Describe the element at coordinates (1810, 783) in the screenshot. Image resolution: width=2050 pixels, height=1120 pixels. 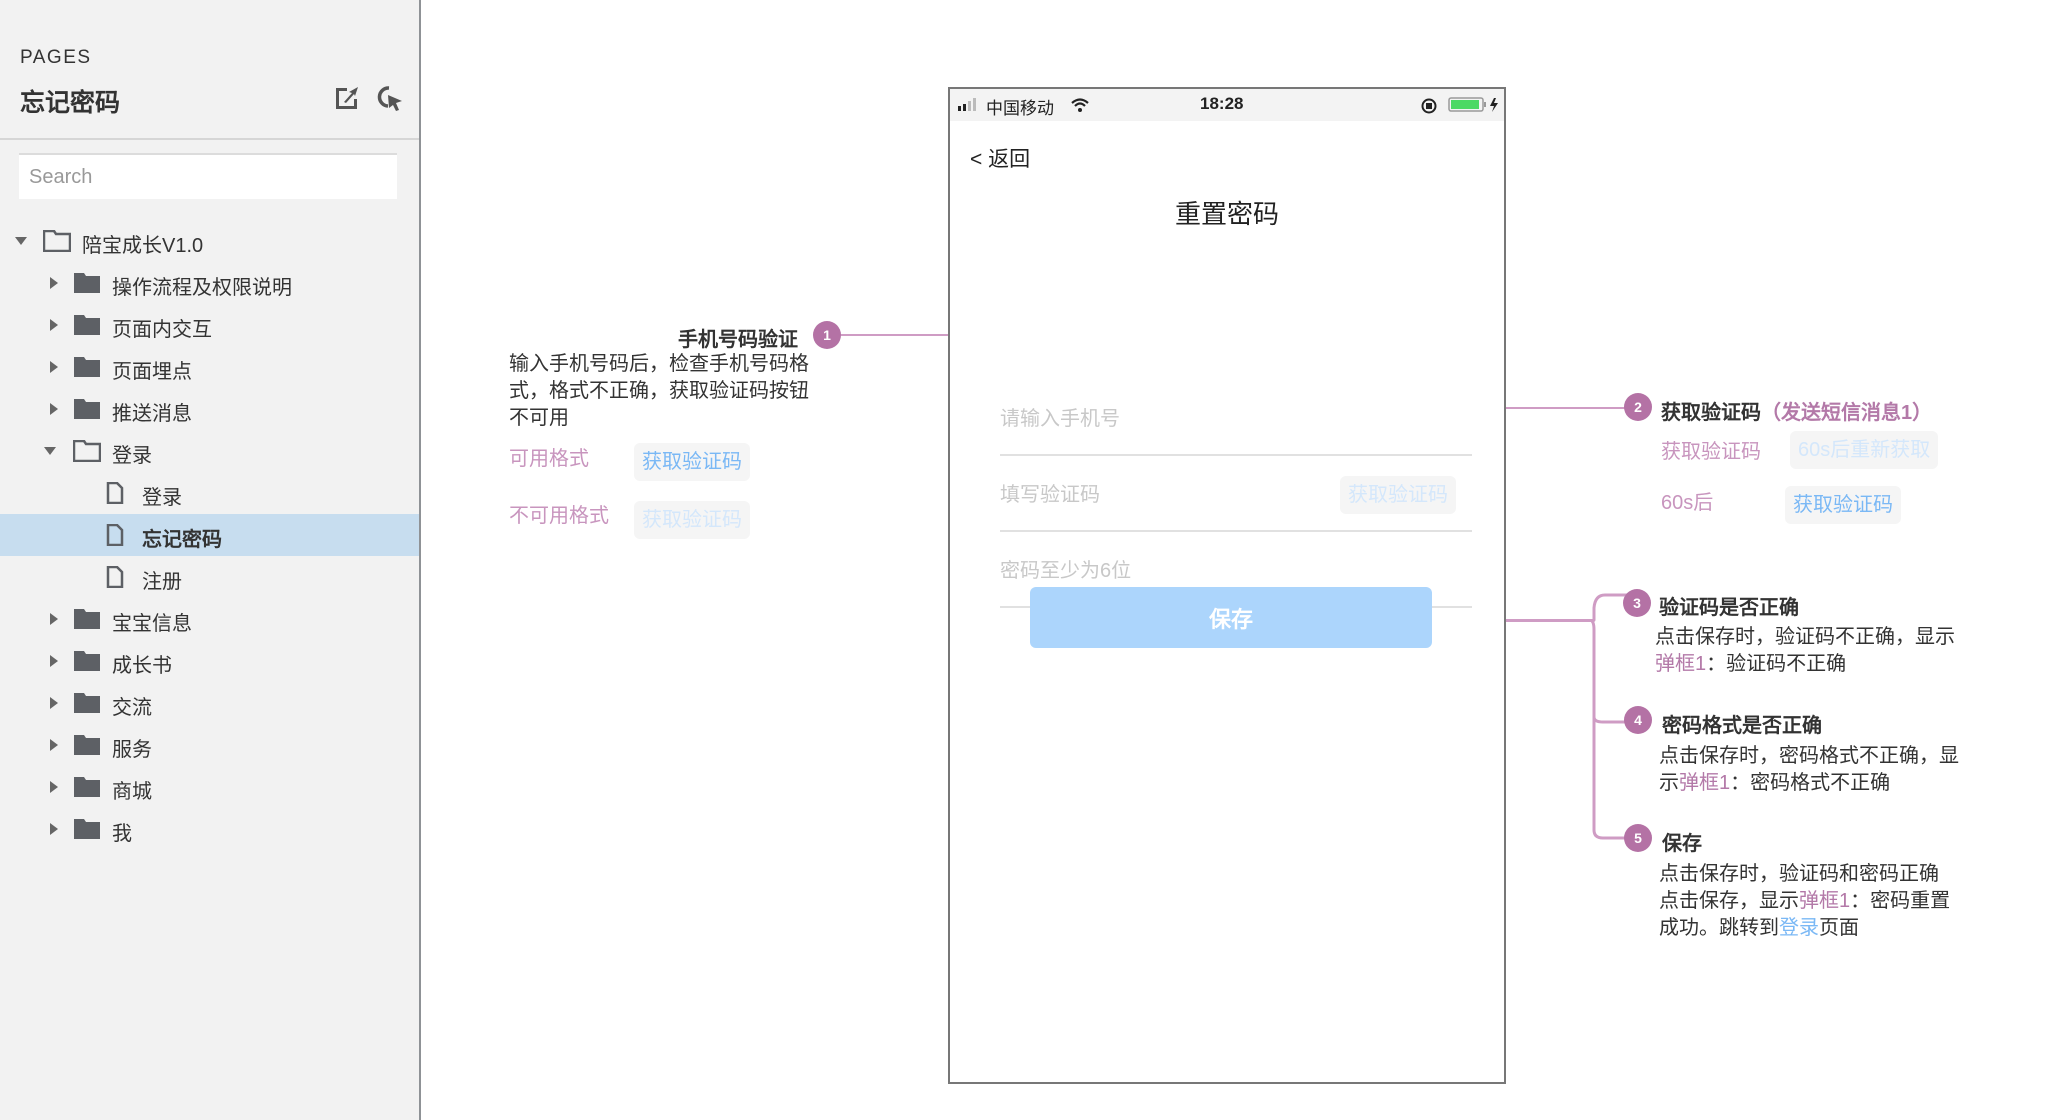
I see `annotation-4-text-post: ：密码格式不正确` at that location.